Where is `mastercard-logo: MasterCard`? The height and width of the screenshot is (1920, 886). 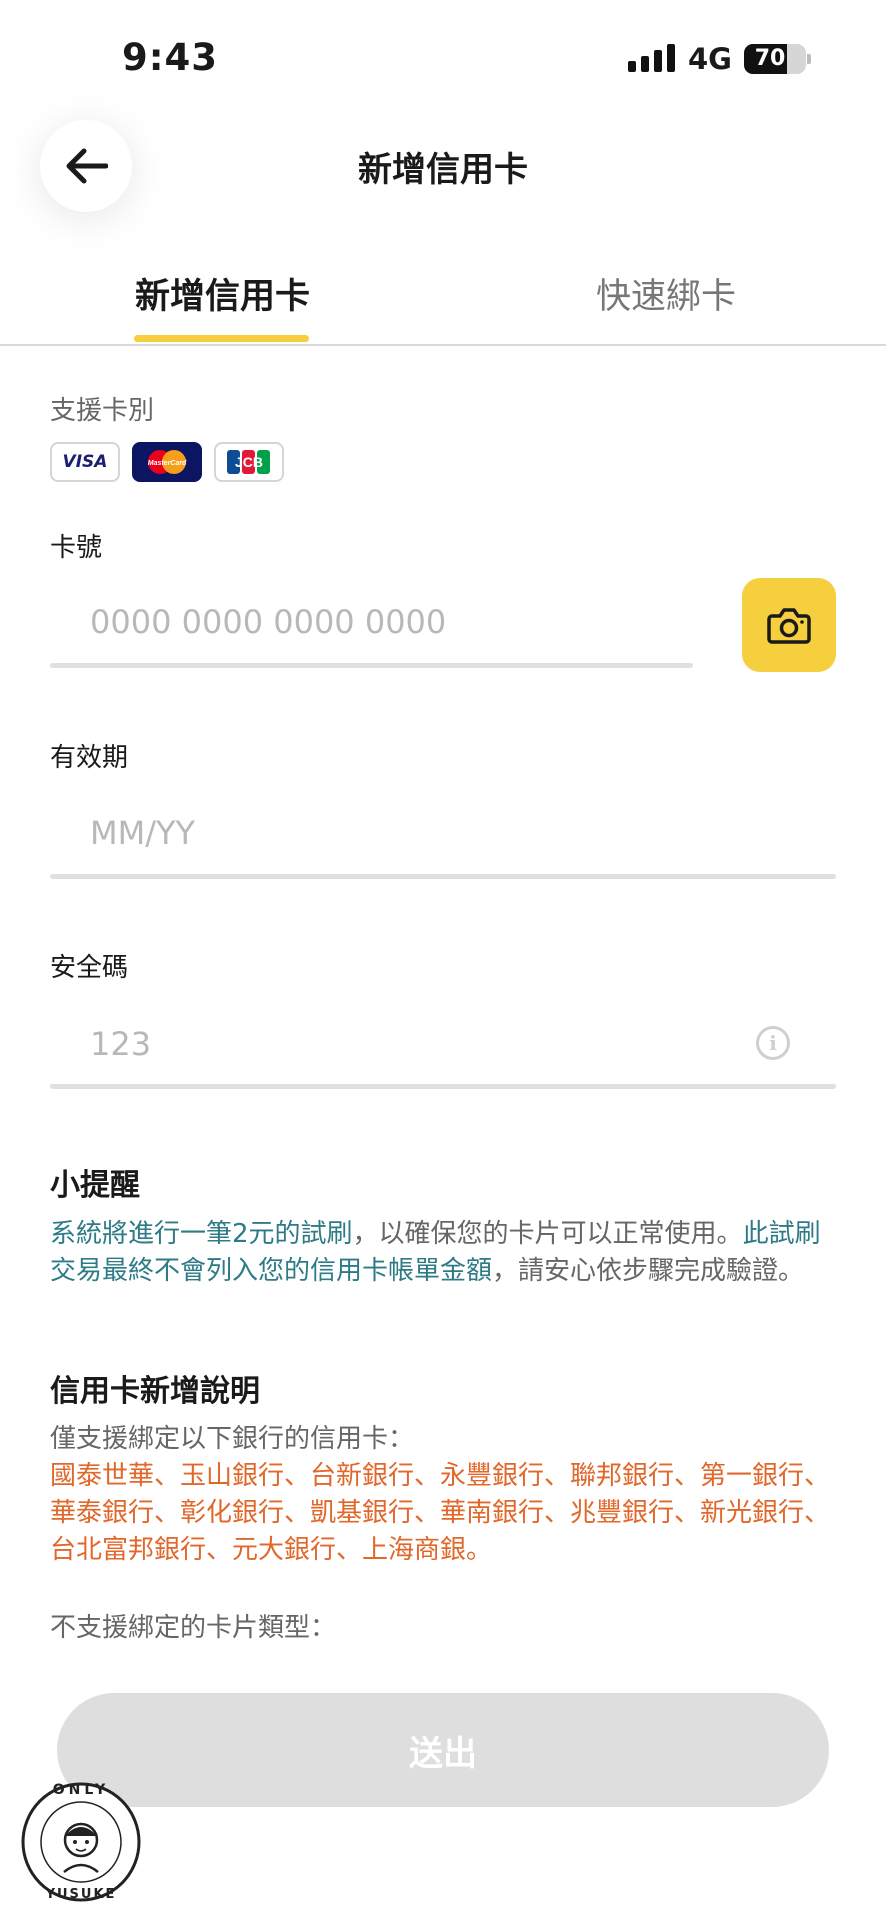 mastercard-logo: MasterCard is located at coordinates (167, 462).